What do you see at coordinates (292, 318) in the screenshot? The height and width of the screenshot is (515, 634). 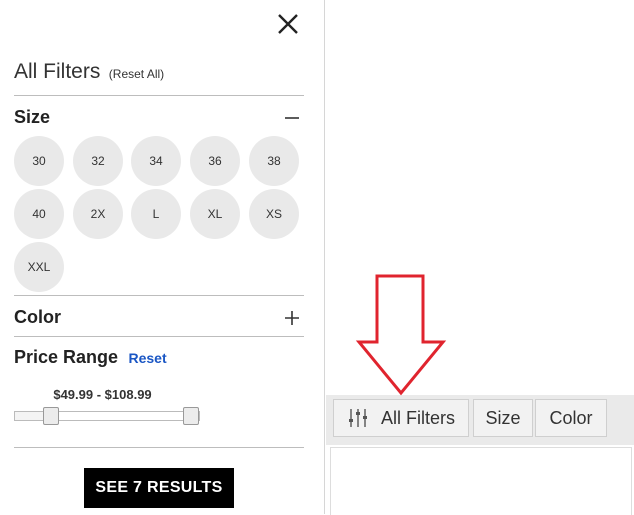 I see `plus-icon` at bounding box center [292, 318].